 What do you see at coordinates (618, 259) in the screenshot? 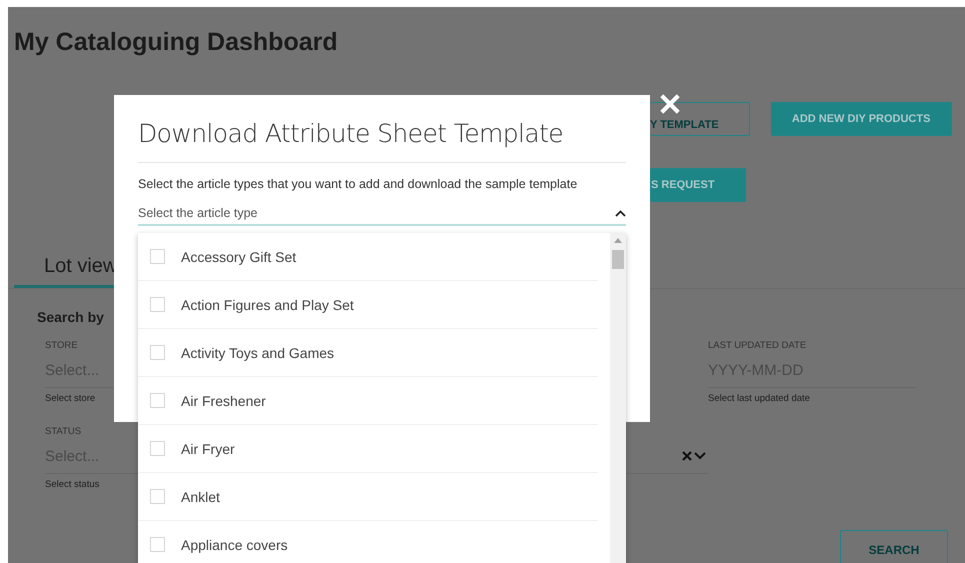
I see `scroll-thumb` at bounding box center [618, 259].